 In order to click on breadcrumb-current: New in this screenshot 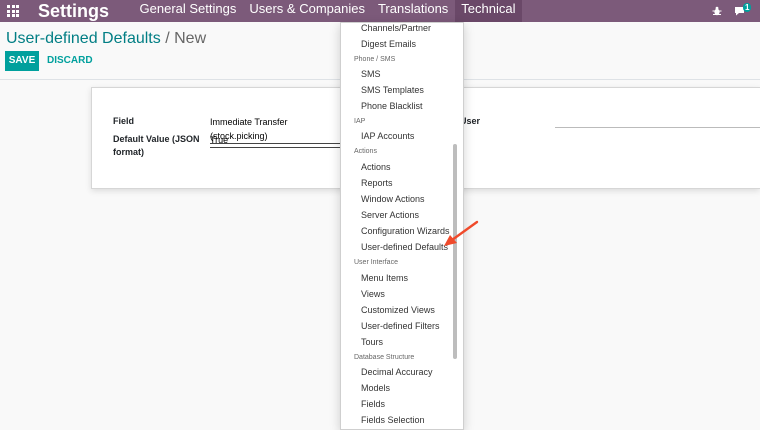, I will do `click(190, 38)`.